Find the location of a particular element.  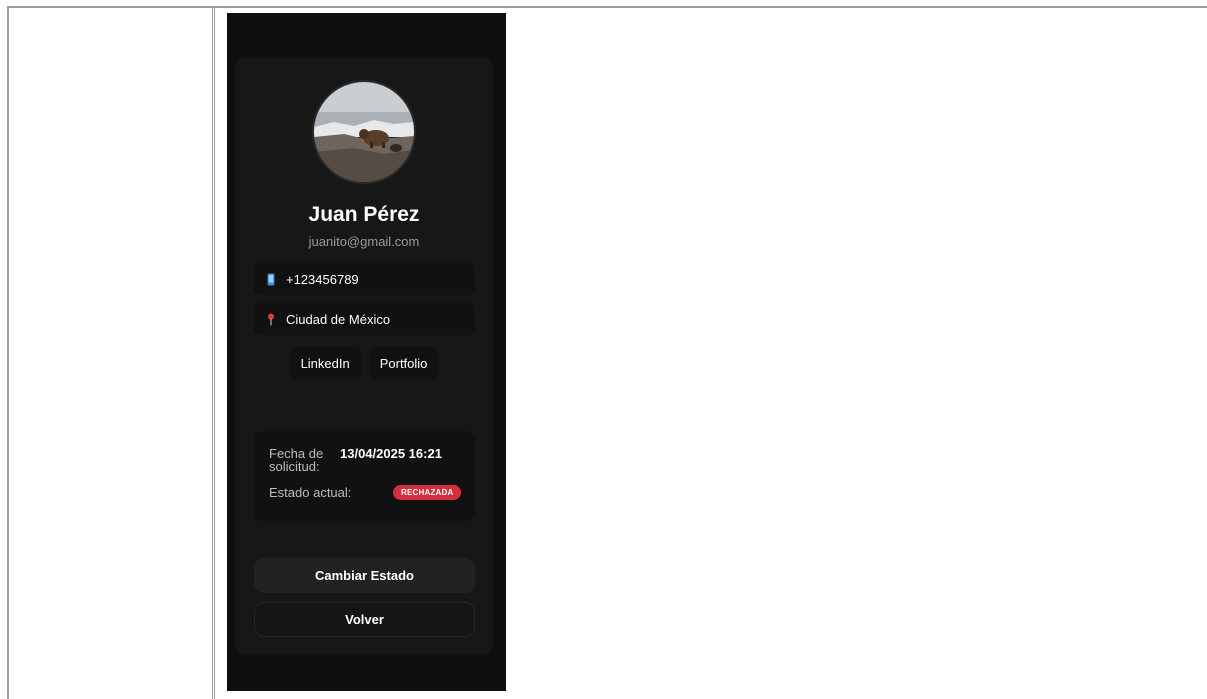

back-button: Volver is located at coordinates (364, 619).